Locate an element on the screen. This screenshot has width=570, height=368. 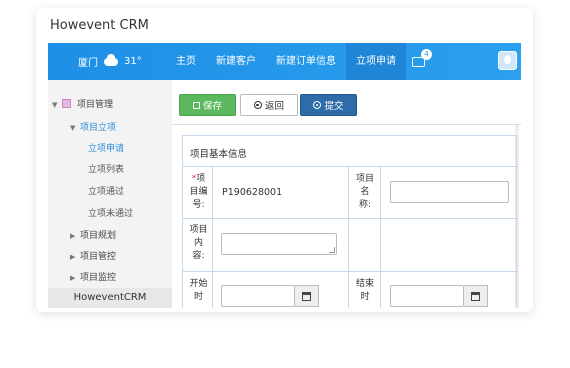
label-line: 名 is located at coordinates (365, 192).